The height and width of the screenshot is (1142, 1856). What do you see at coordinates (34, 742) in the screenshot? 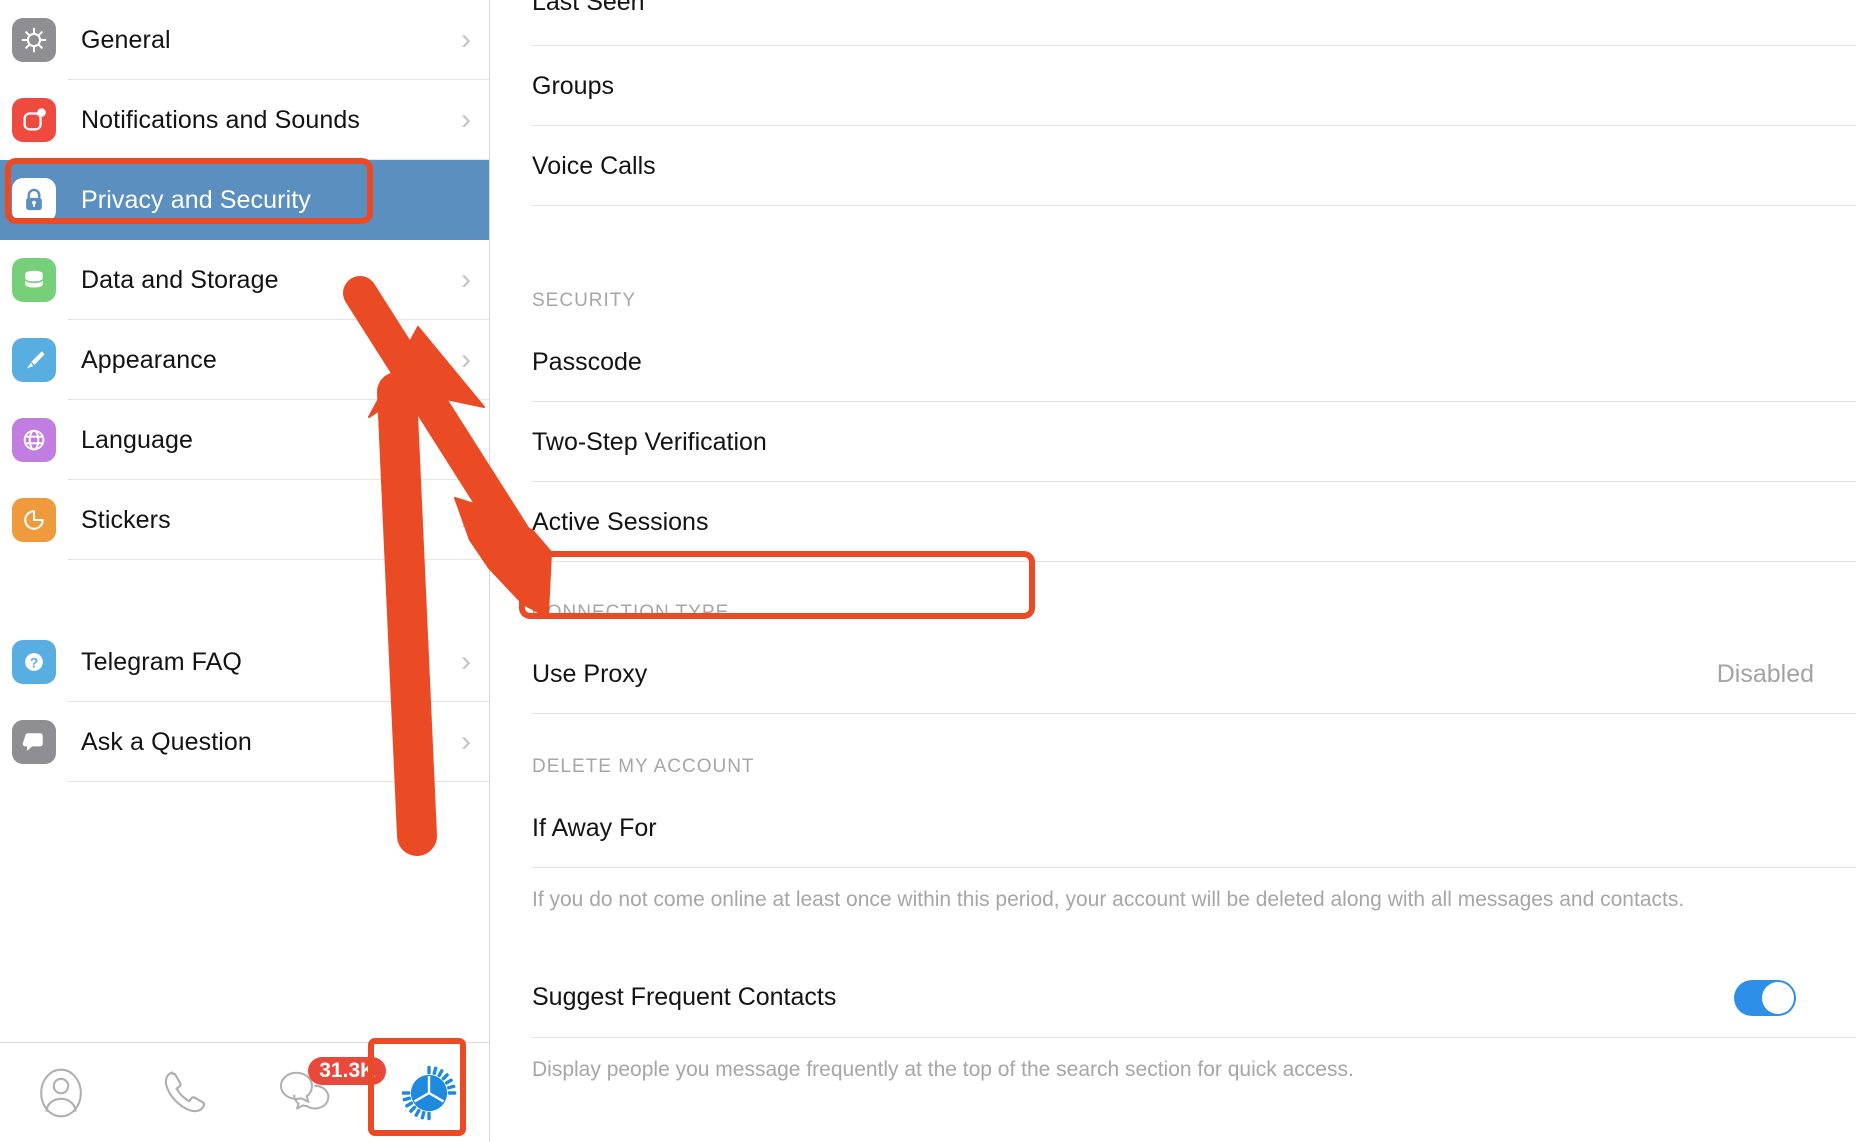
I see `chat-bubble-icon` at bounding box center [34, 742].